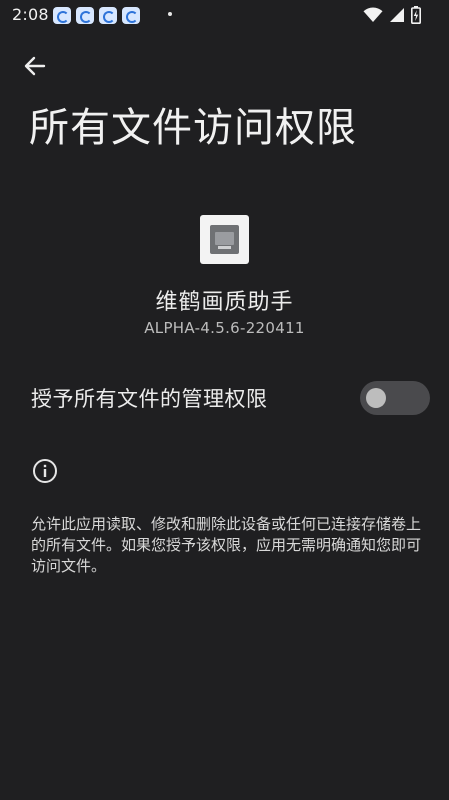 This screenshot has width=449, height=800. I want to click on toggle-thumb, so click(376, 398).